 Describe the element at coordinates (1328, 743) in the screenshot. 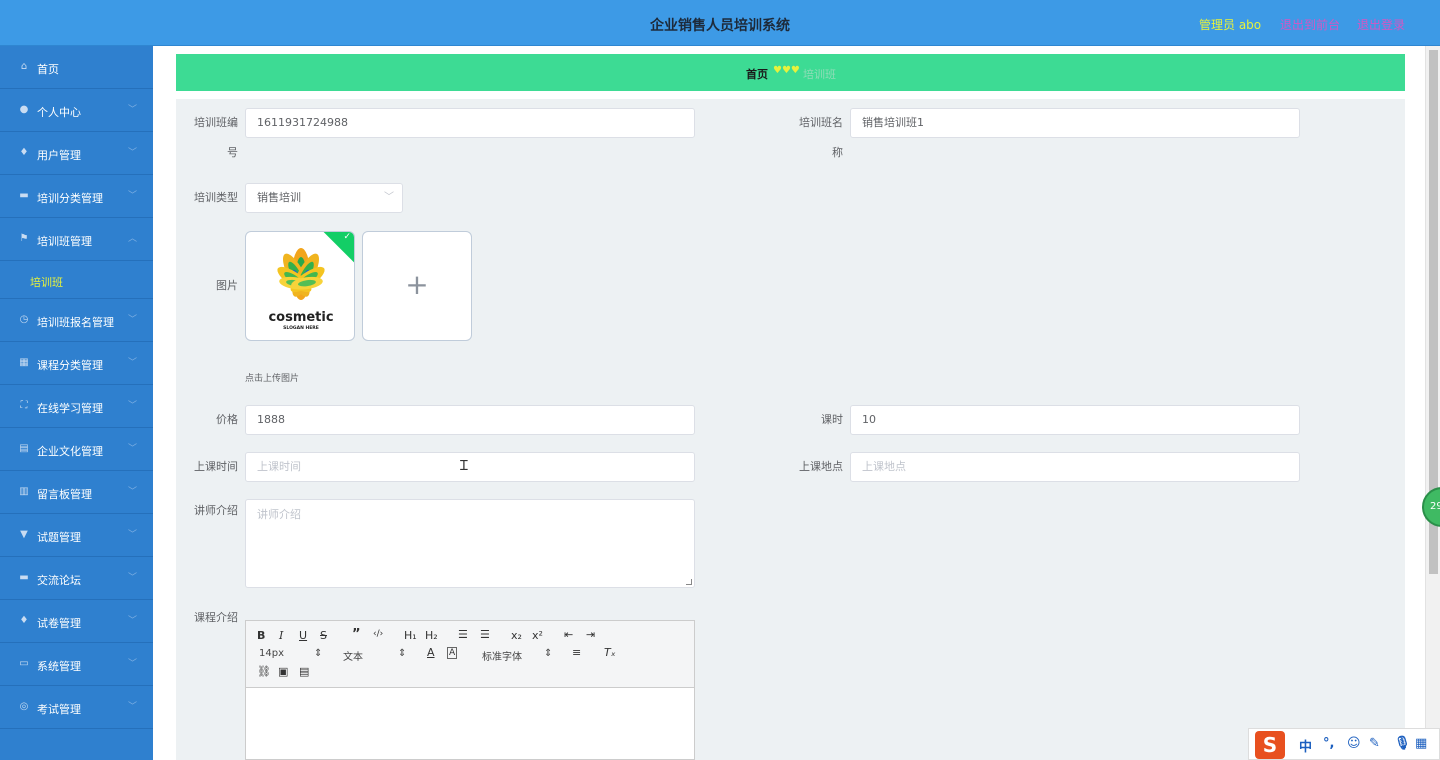

I see `punctuation-icon: °,` at that location.